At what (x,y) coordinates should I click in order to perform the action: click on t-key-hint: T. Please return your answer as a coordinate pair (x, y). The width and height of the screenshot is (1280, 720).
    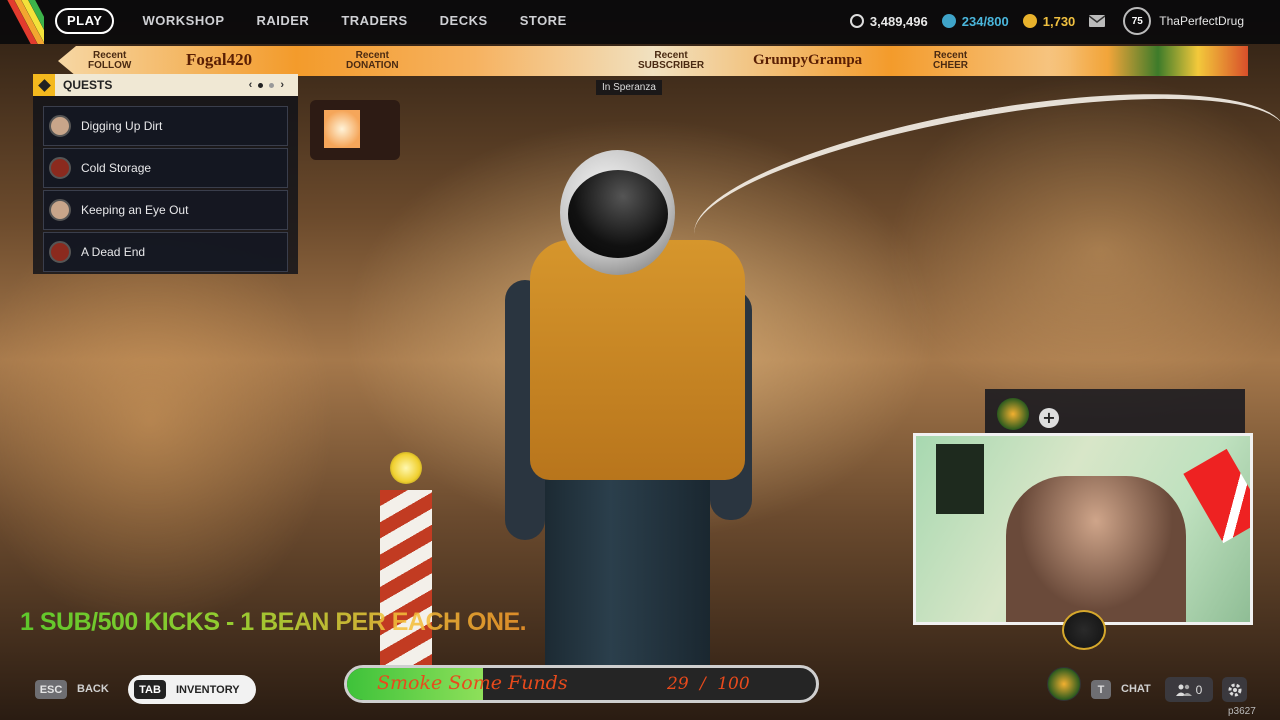
    Looking at the image, I should click on (1101, 689).